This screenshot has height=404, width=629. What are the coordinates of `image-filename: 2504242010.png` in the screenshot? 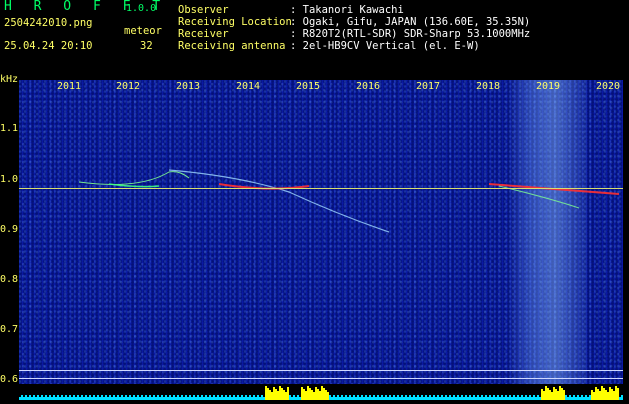 It's located at (48, 23).